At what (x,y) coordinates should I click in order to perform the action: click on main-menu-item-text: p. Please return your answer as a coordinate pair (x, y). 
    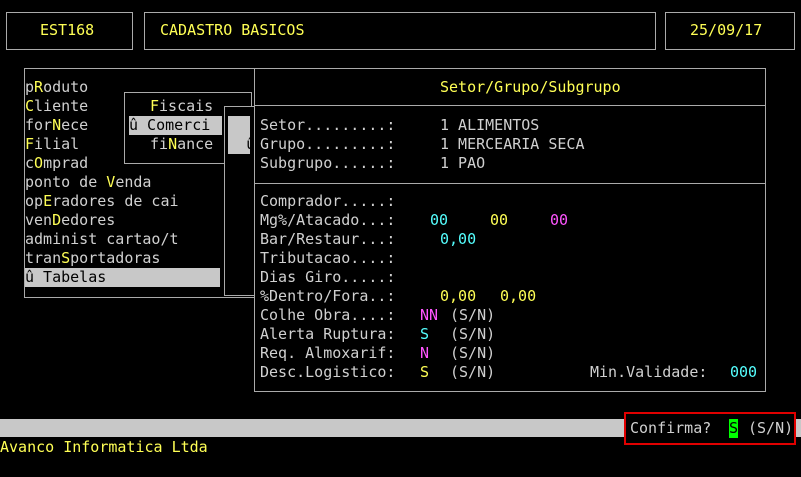
    Looking at the image, I should click on (30, 87).